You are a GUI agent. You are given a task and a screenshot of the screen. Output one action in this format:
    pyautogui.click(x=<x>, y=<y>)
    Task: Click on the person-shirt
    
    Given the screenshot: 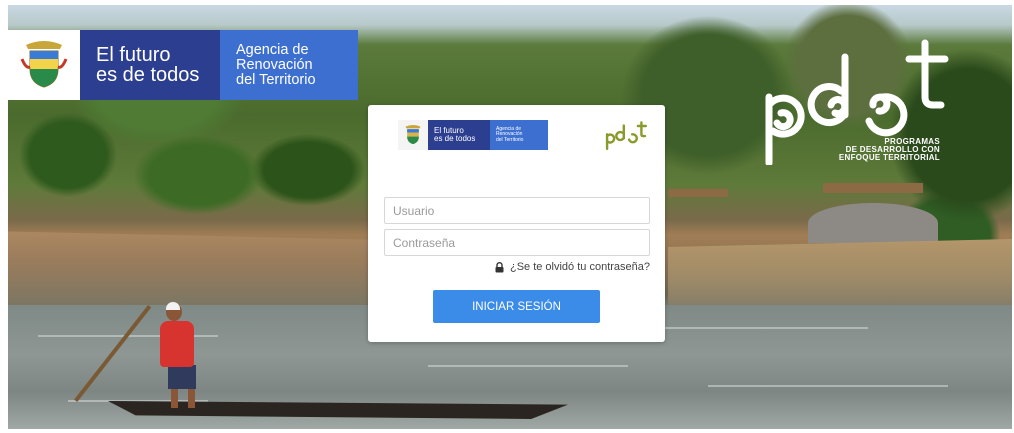 What is the action you would take?
    pyautogui.click(x=177, y=344)
    